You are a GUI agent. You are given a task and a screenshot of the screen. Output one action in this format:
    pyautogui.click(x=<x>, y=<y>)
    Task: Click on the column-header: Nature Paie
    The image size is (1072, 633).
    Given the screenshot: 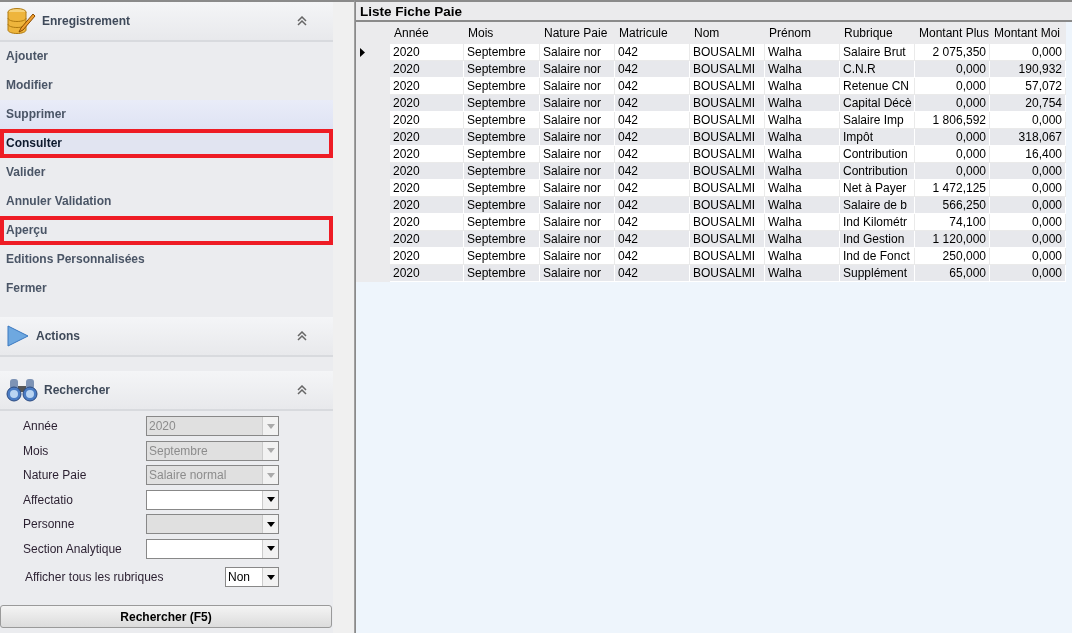 What is the action you would take?
    pyautogui.click(x=577, y=33)
    